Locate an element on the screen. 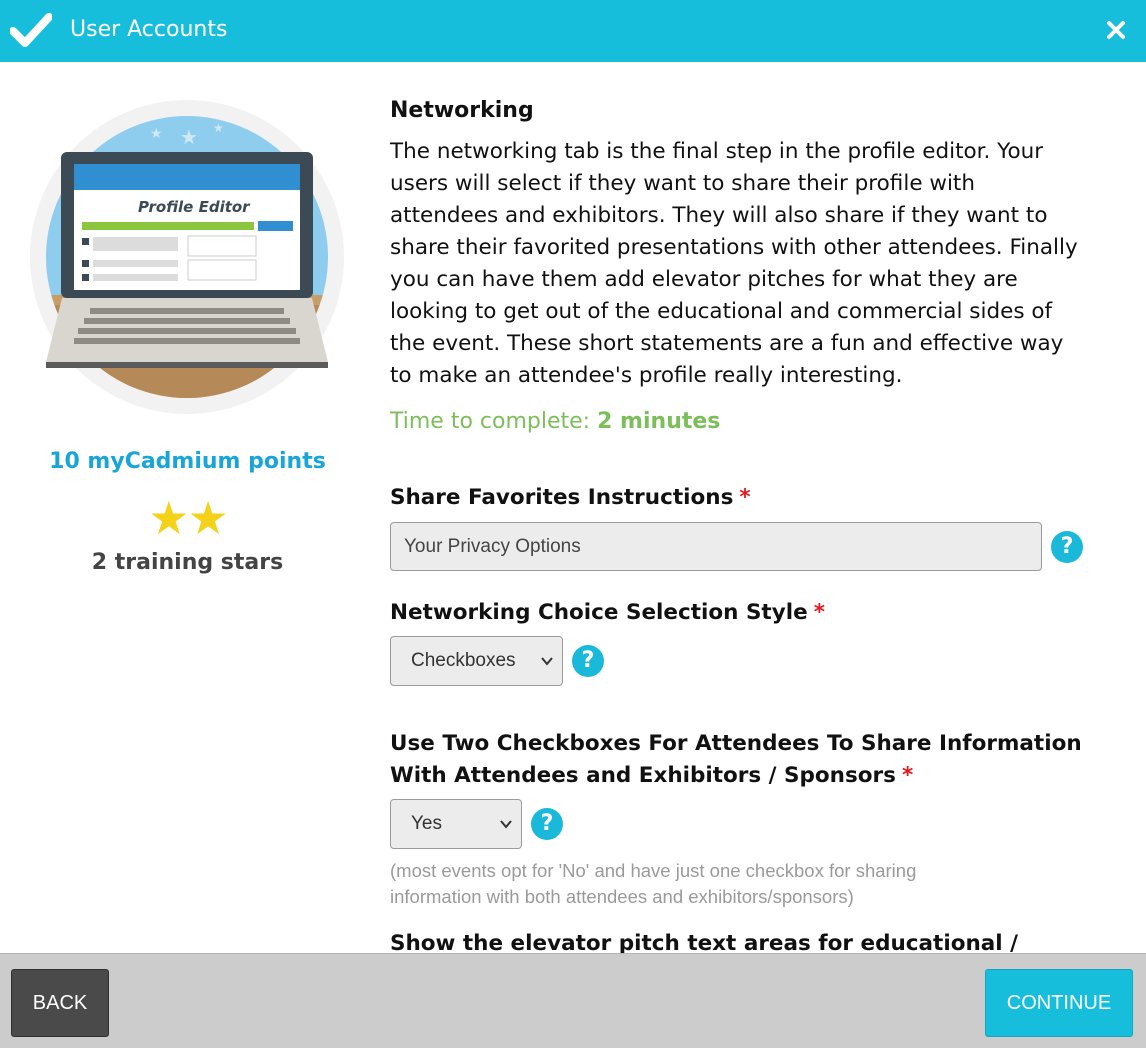 The width and height of the screenshot is (1146, 1048). time-value: 2 minutes is located at coordinates (659, 421).